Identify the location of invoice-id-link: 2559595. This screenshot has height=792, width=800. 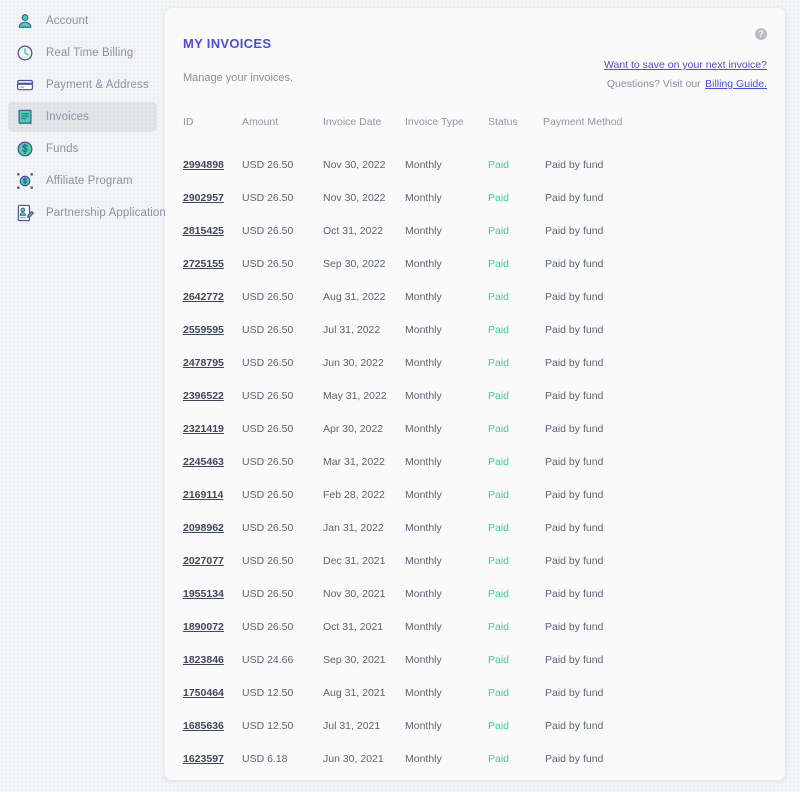
(203, 330).